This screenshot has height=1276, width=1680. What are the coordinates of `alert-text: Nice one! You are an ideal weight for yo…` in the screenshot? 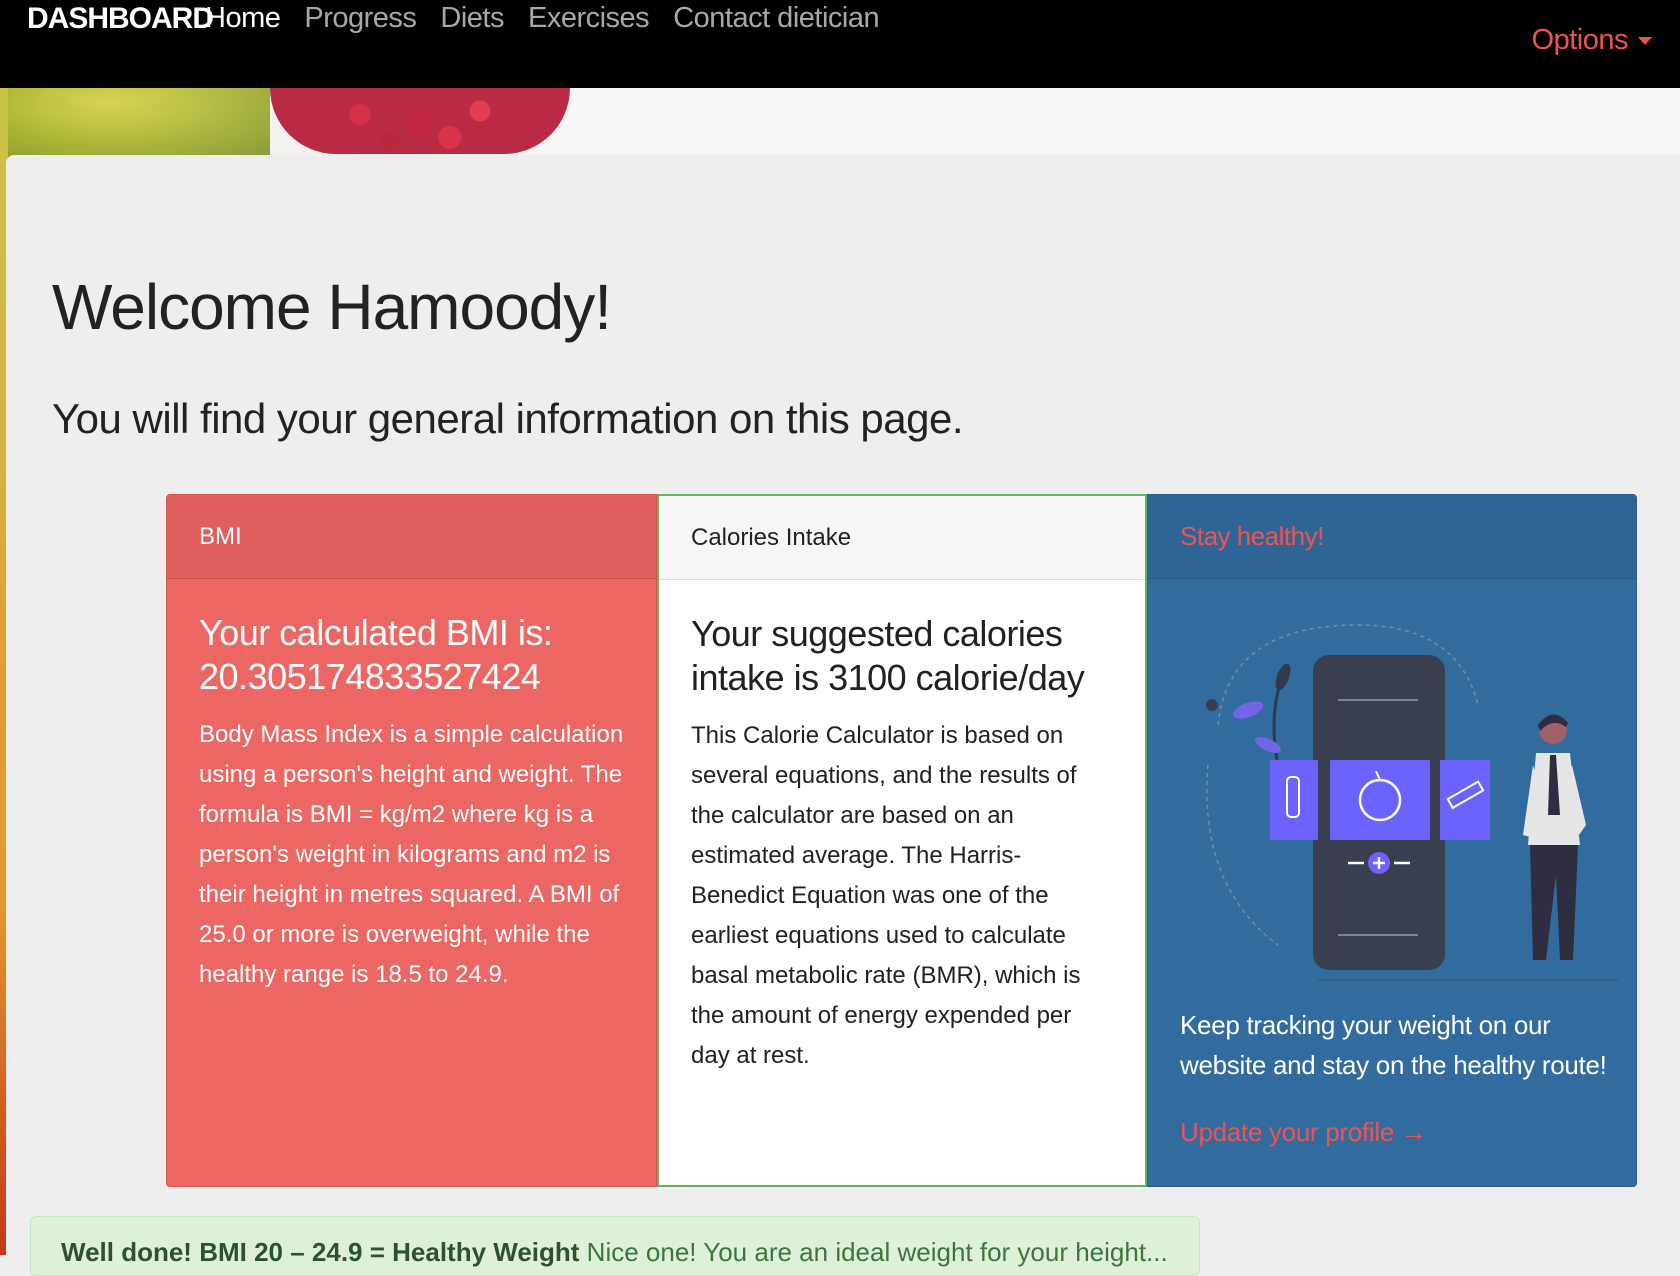 It's located at (873, 1252).